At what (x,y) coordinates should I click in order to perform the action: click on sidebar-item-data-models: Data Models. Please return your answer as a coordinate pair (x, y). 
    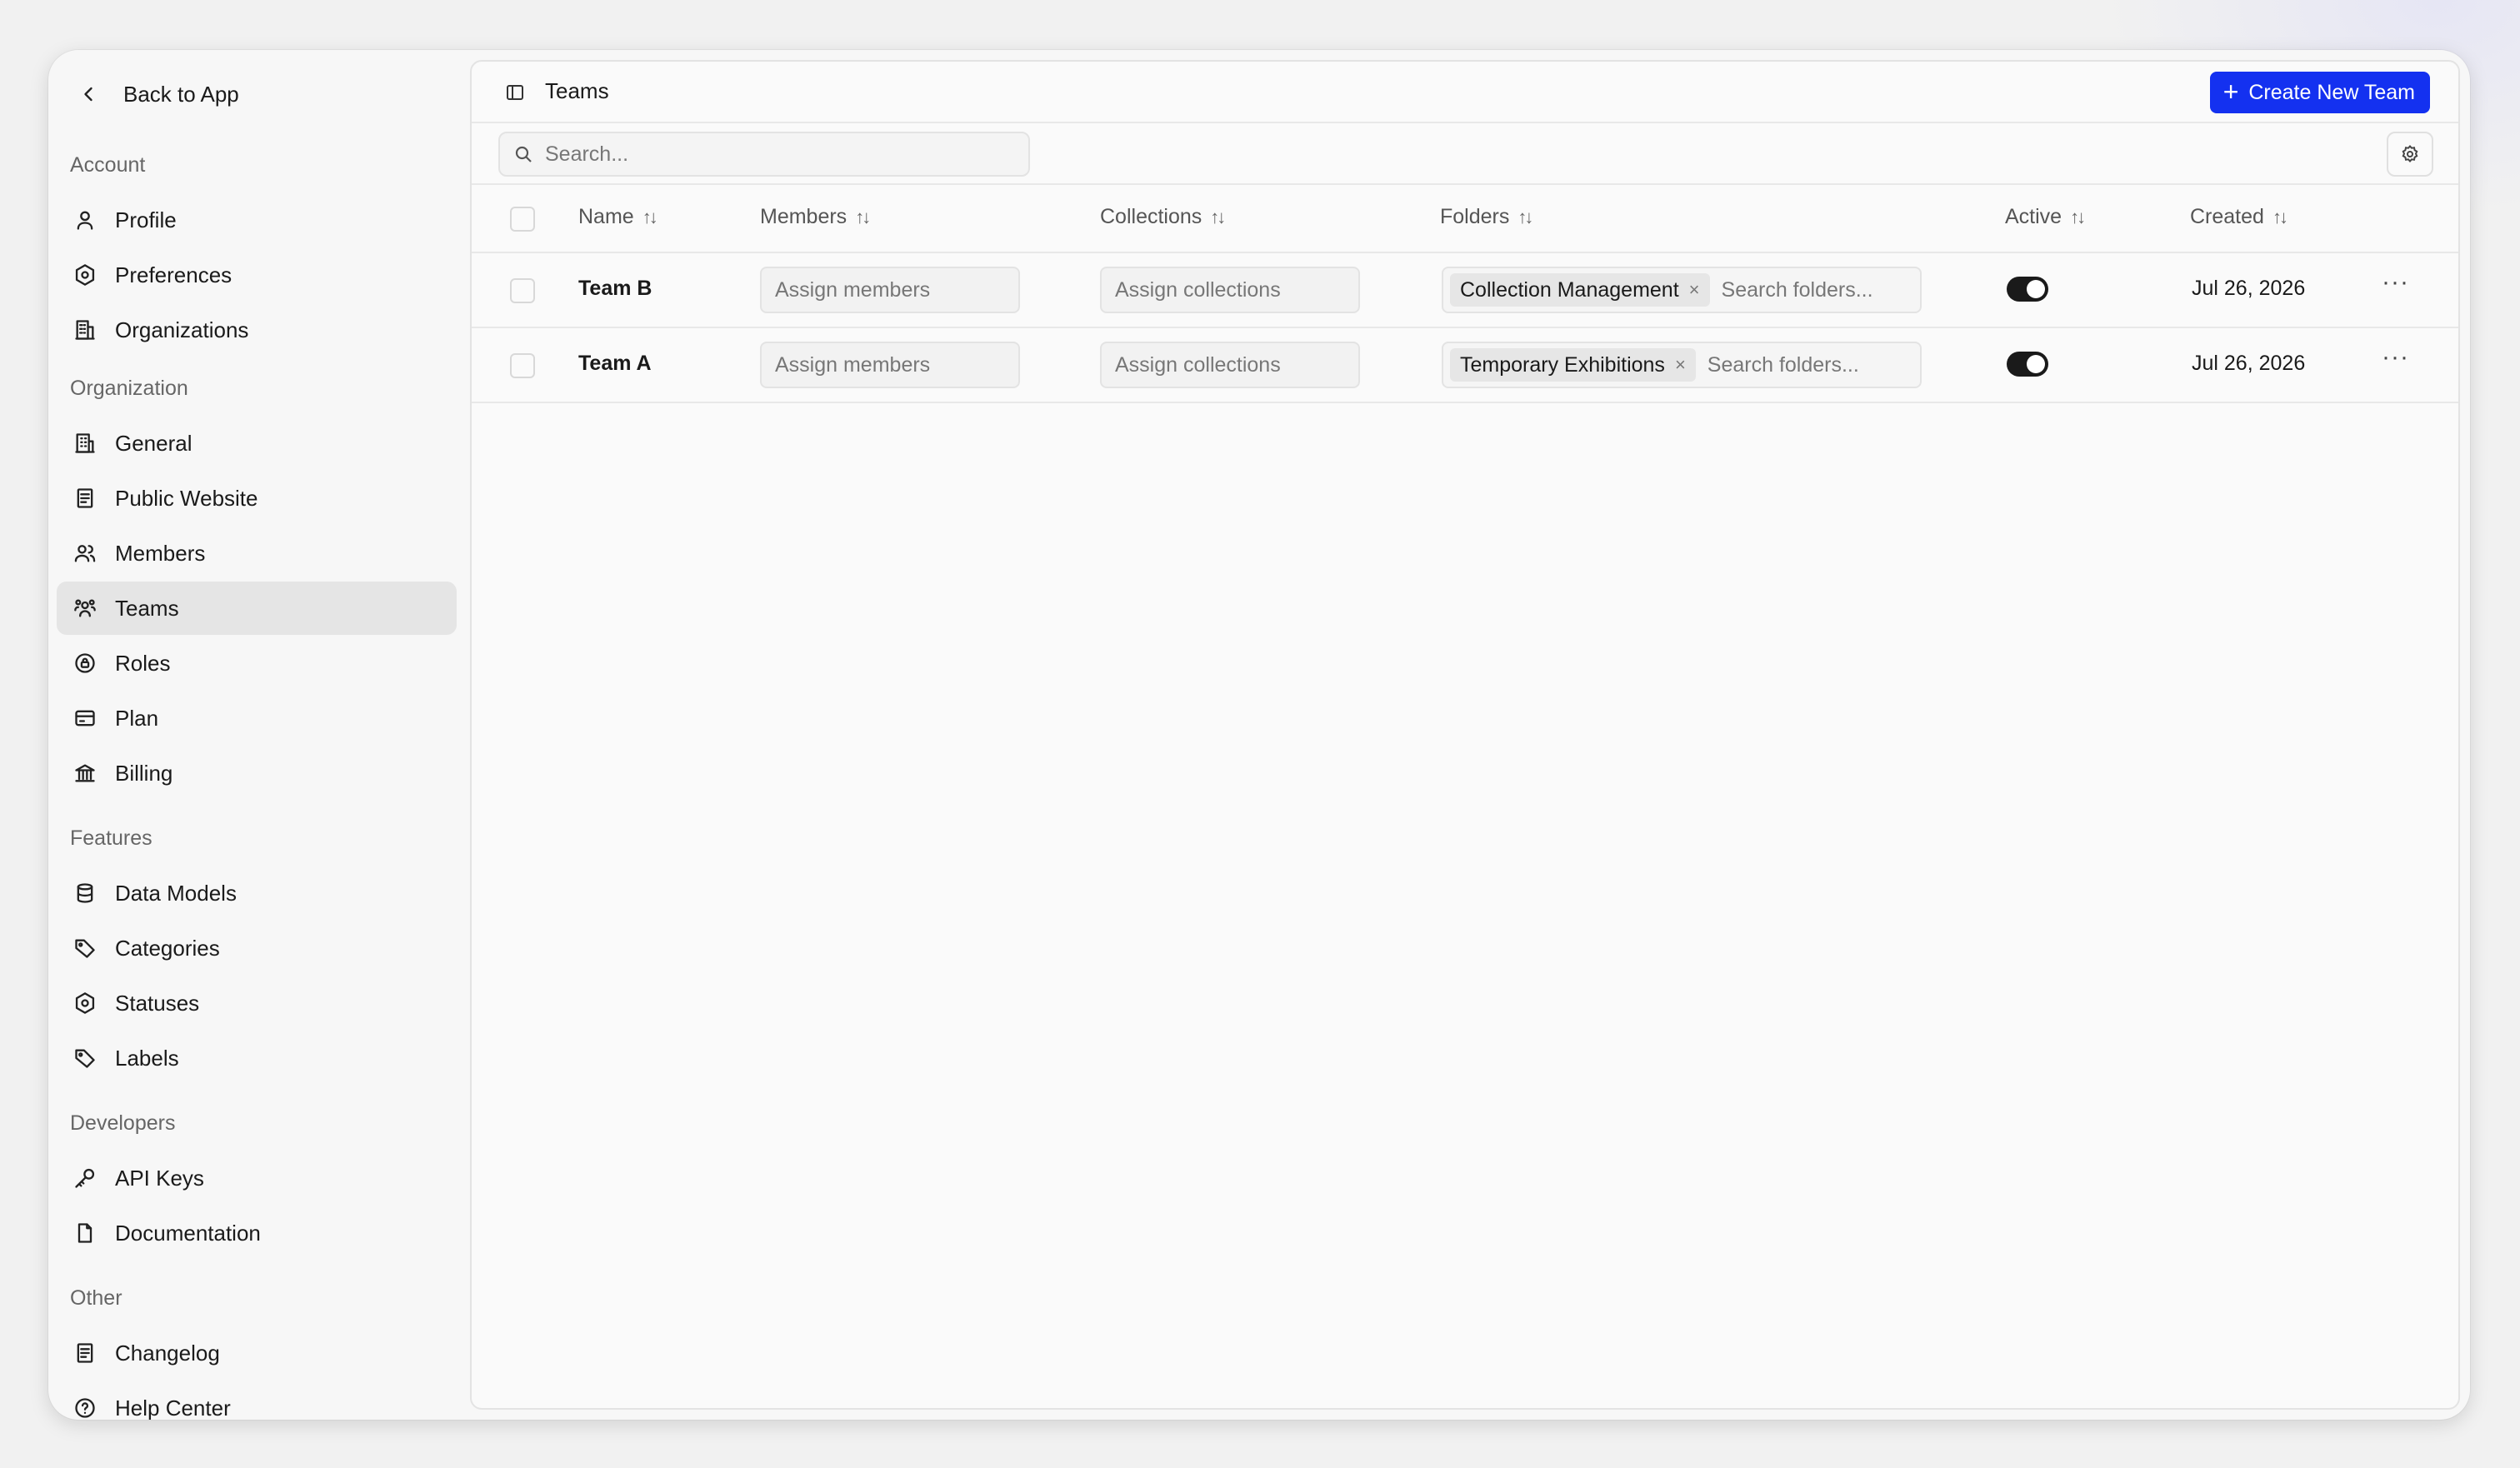
    Looking at the image, I should click on (257, 893).